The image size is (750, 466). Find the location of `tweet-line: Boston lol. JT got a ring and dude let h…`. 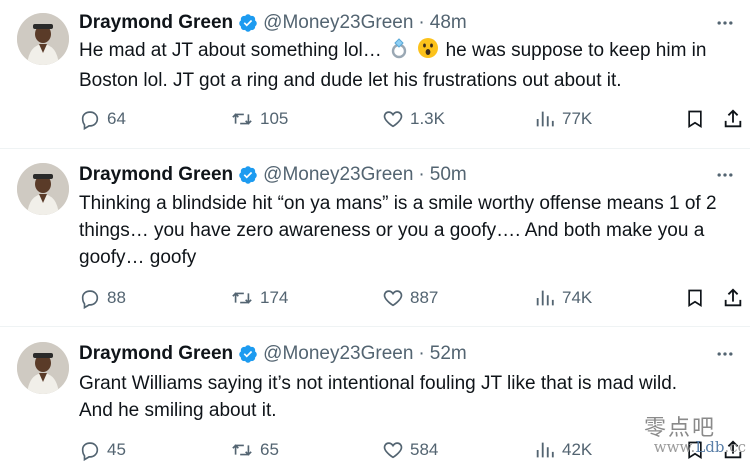

tweet-line: Boston lol. JT got a ring and dude let h… is located at coordinates (350, 80).